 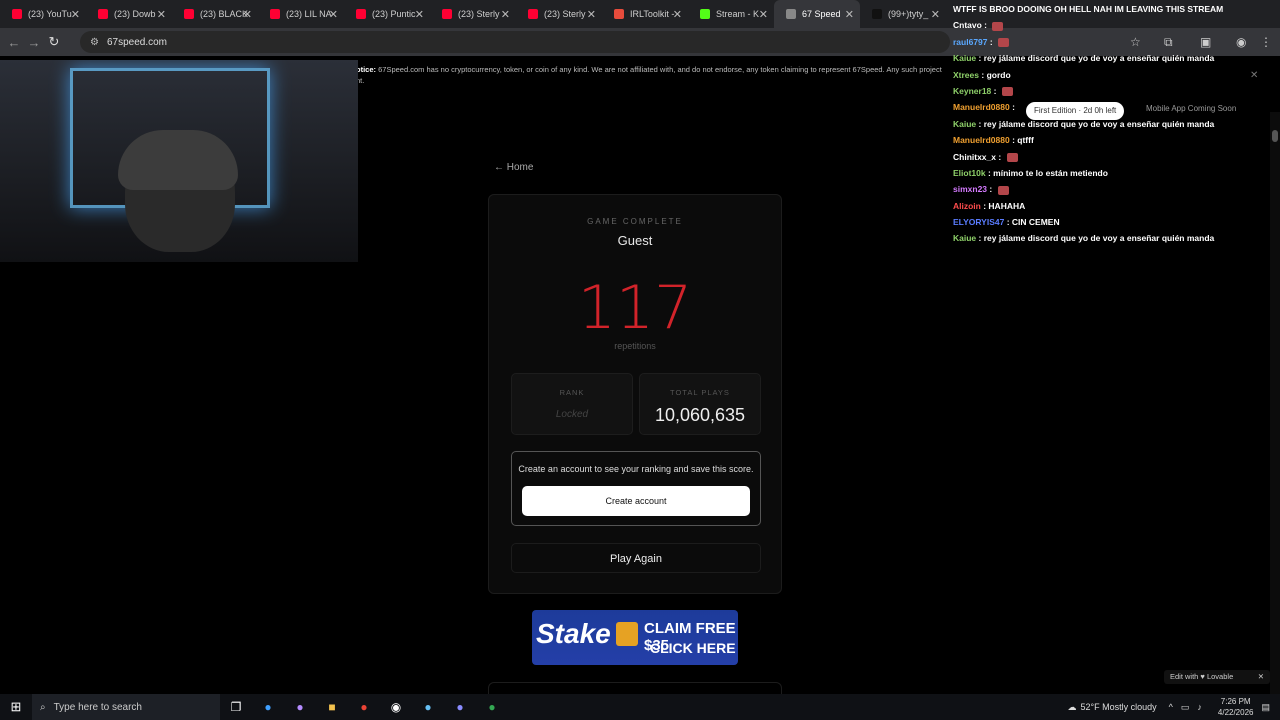 What do you see at coordinates (16, 707) in the screenshot?
I see `windows-start-icon: ⊞` at bounding box center [16, 707].